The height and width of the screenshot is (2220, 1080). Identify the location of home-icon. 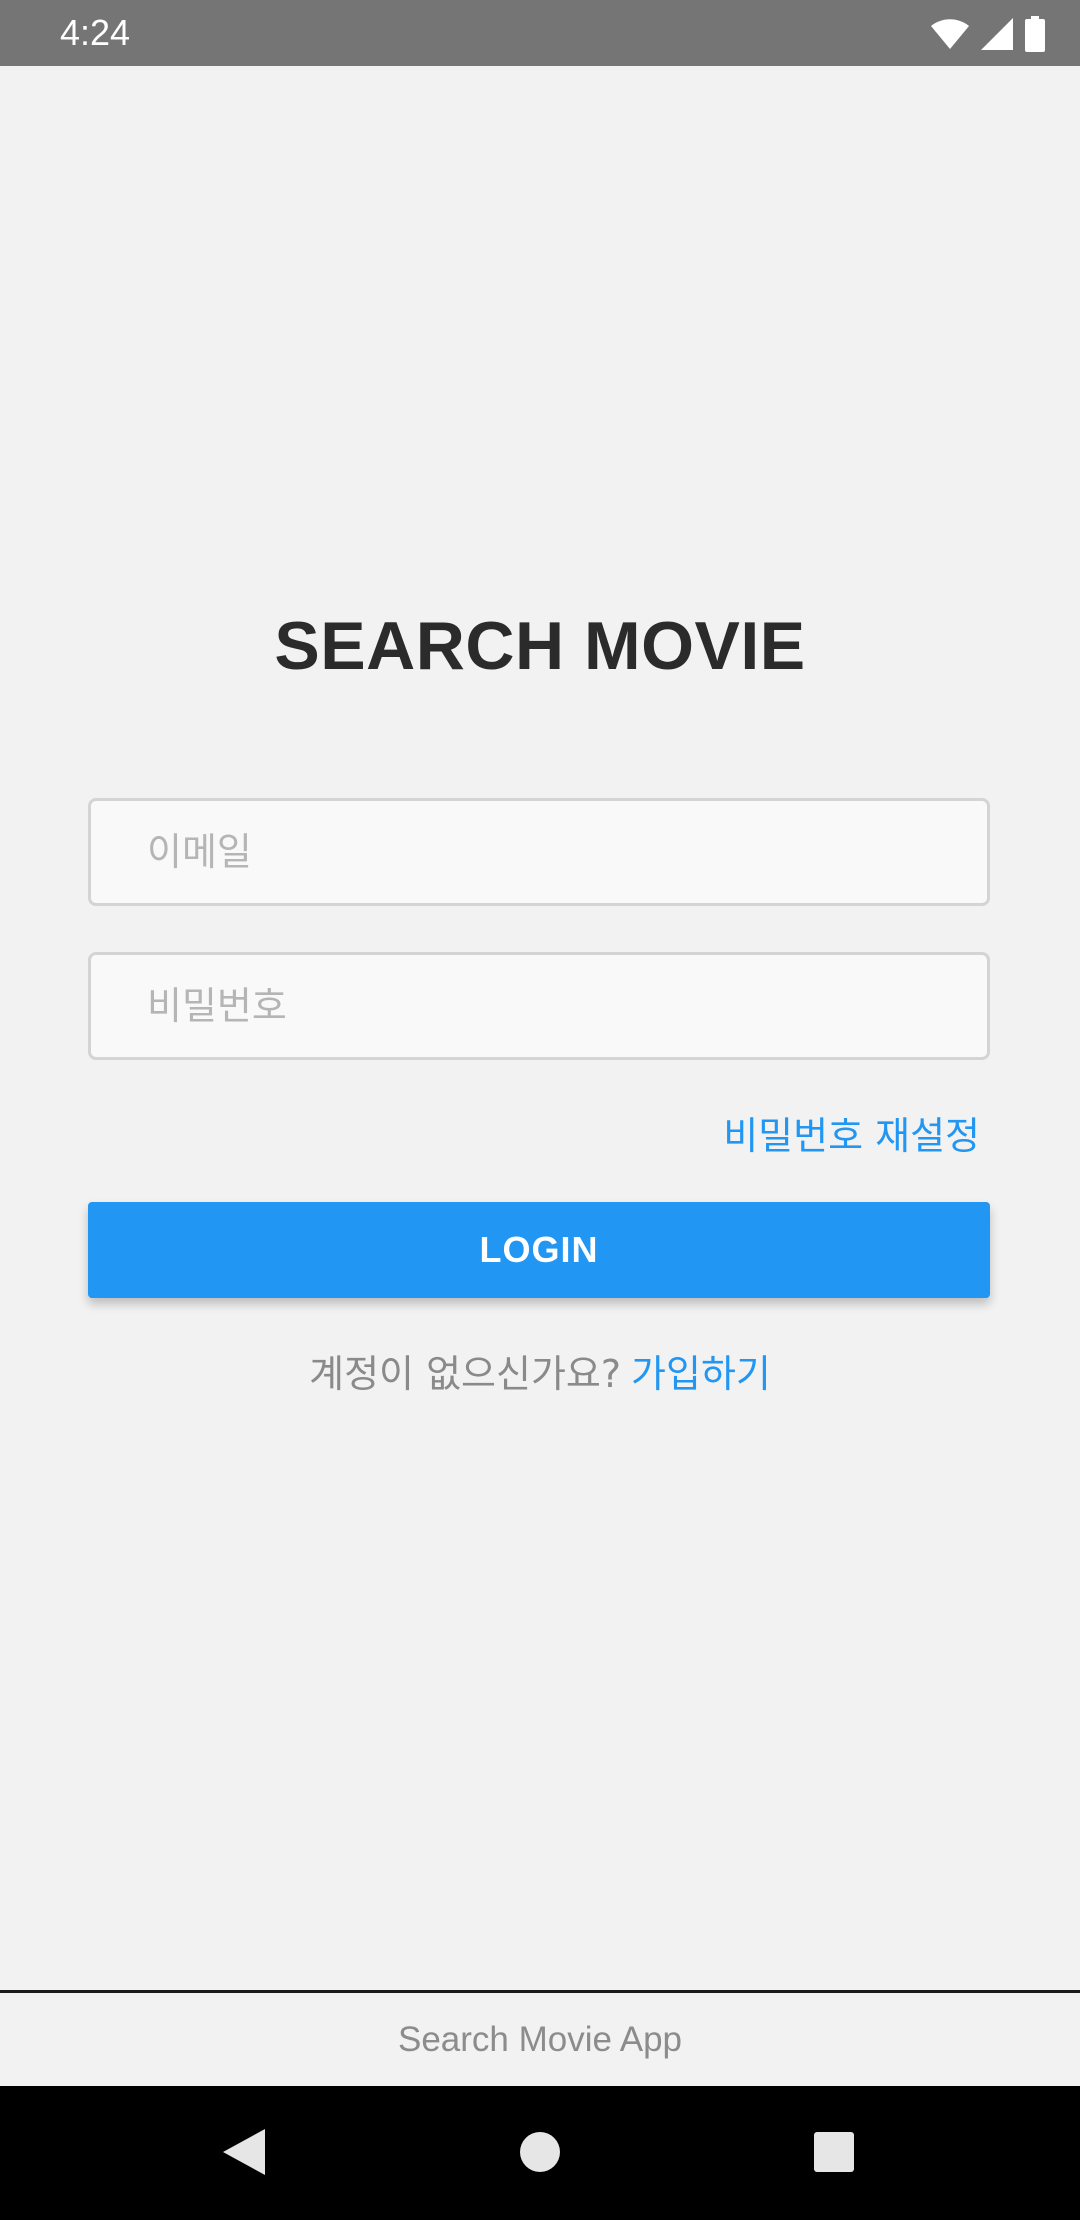
(540, 2154).